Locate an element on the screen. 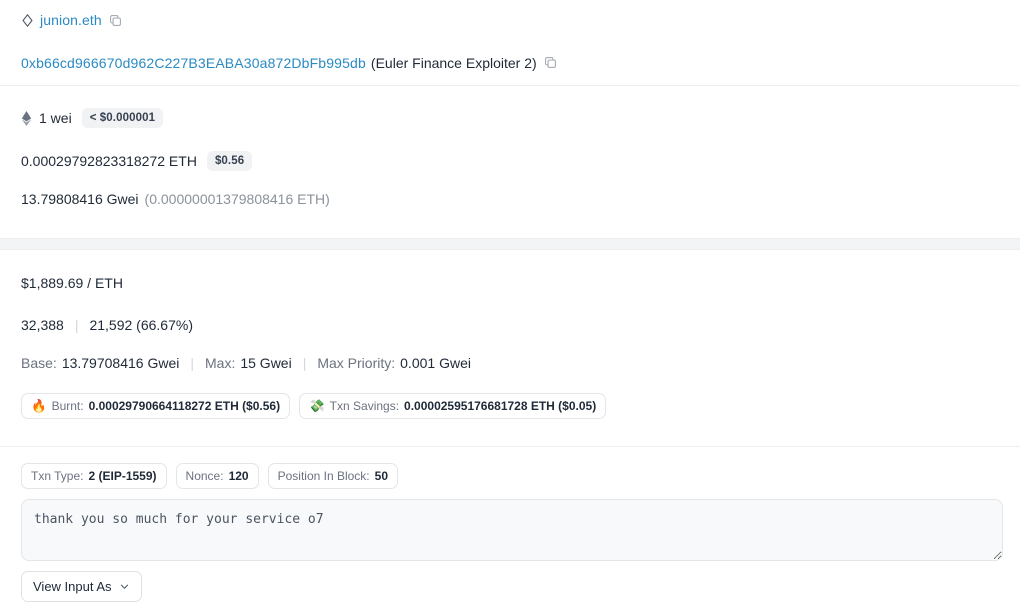 This screenshot has height=608, width=1020. view-input-as-label: View Input As is located at coordinates (72, 586).